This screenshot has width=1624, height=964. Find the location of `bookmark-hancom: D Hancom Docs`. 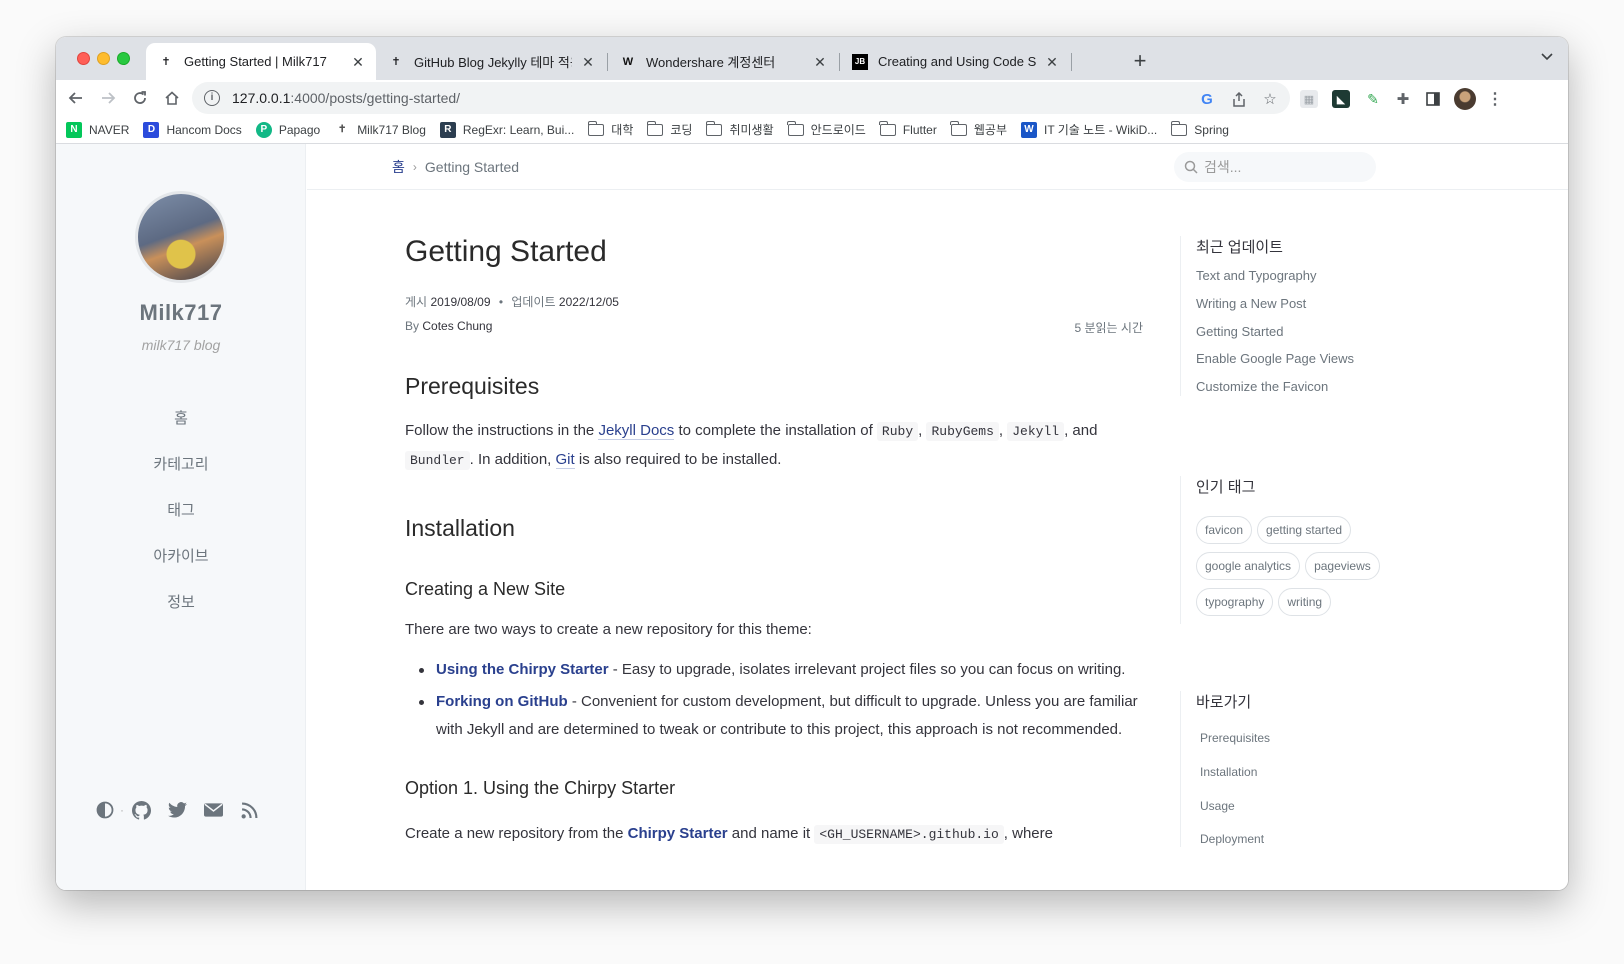

bookmark-hancom: D Hancom Docs is located at coordinates (192, 129).